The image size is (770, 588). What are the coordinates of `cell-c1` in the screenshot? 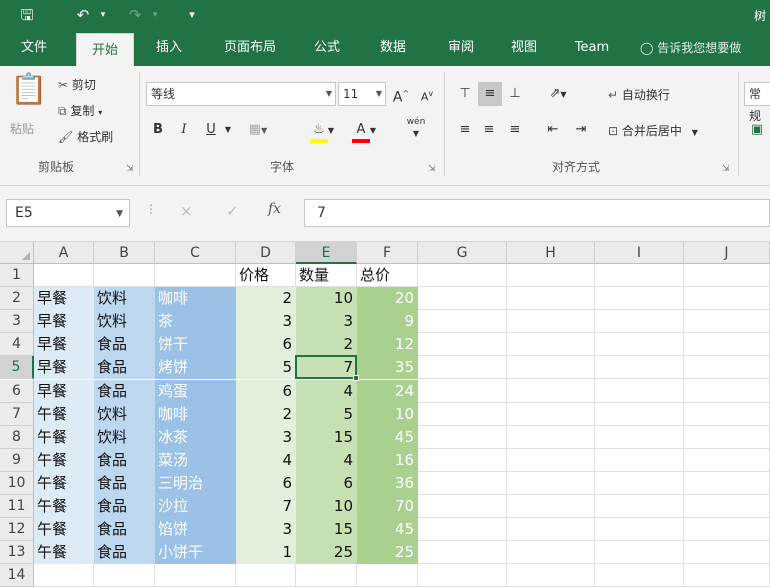 It's located at (195, 276).